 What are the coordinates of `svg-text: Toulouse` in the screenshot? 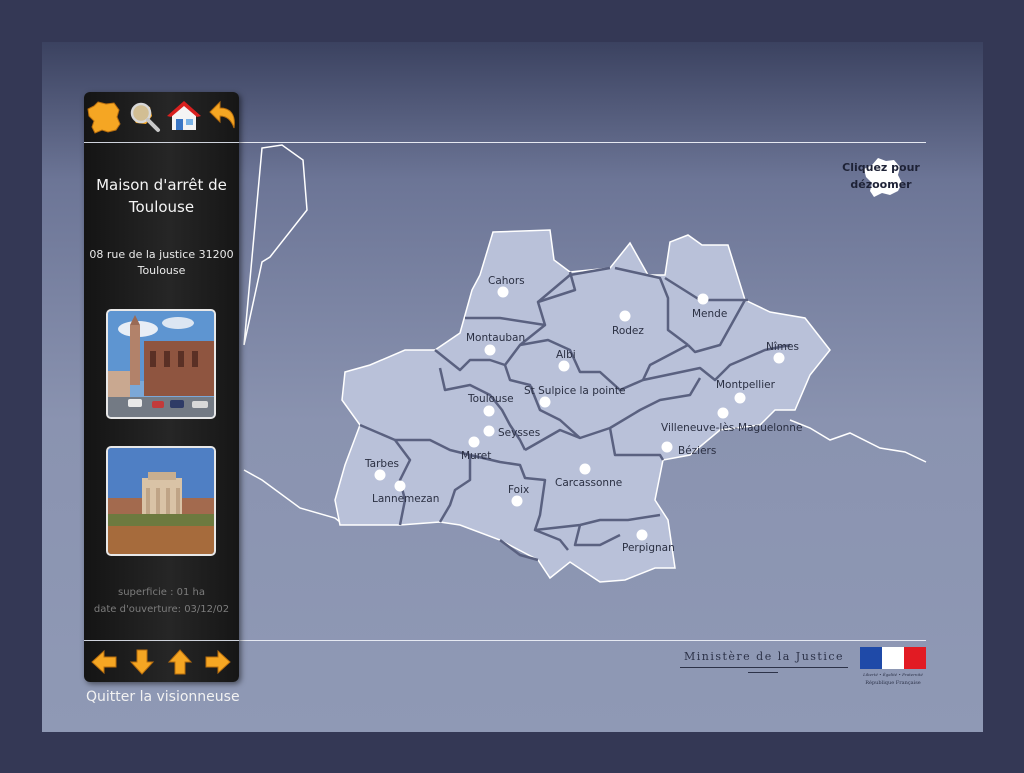 It's located at (490, 399).